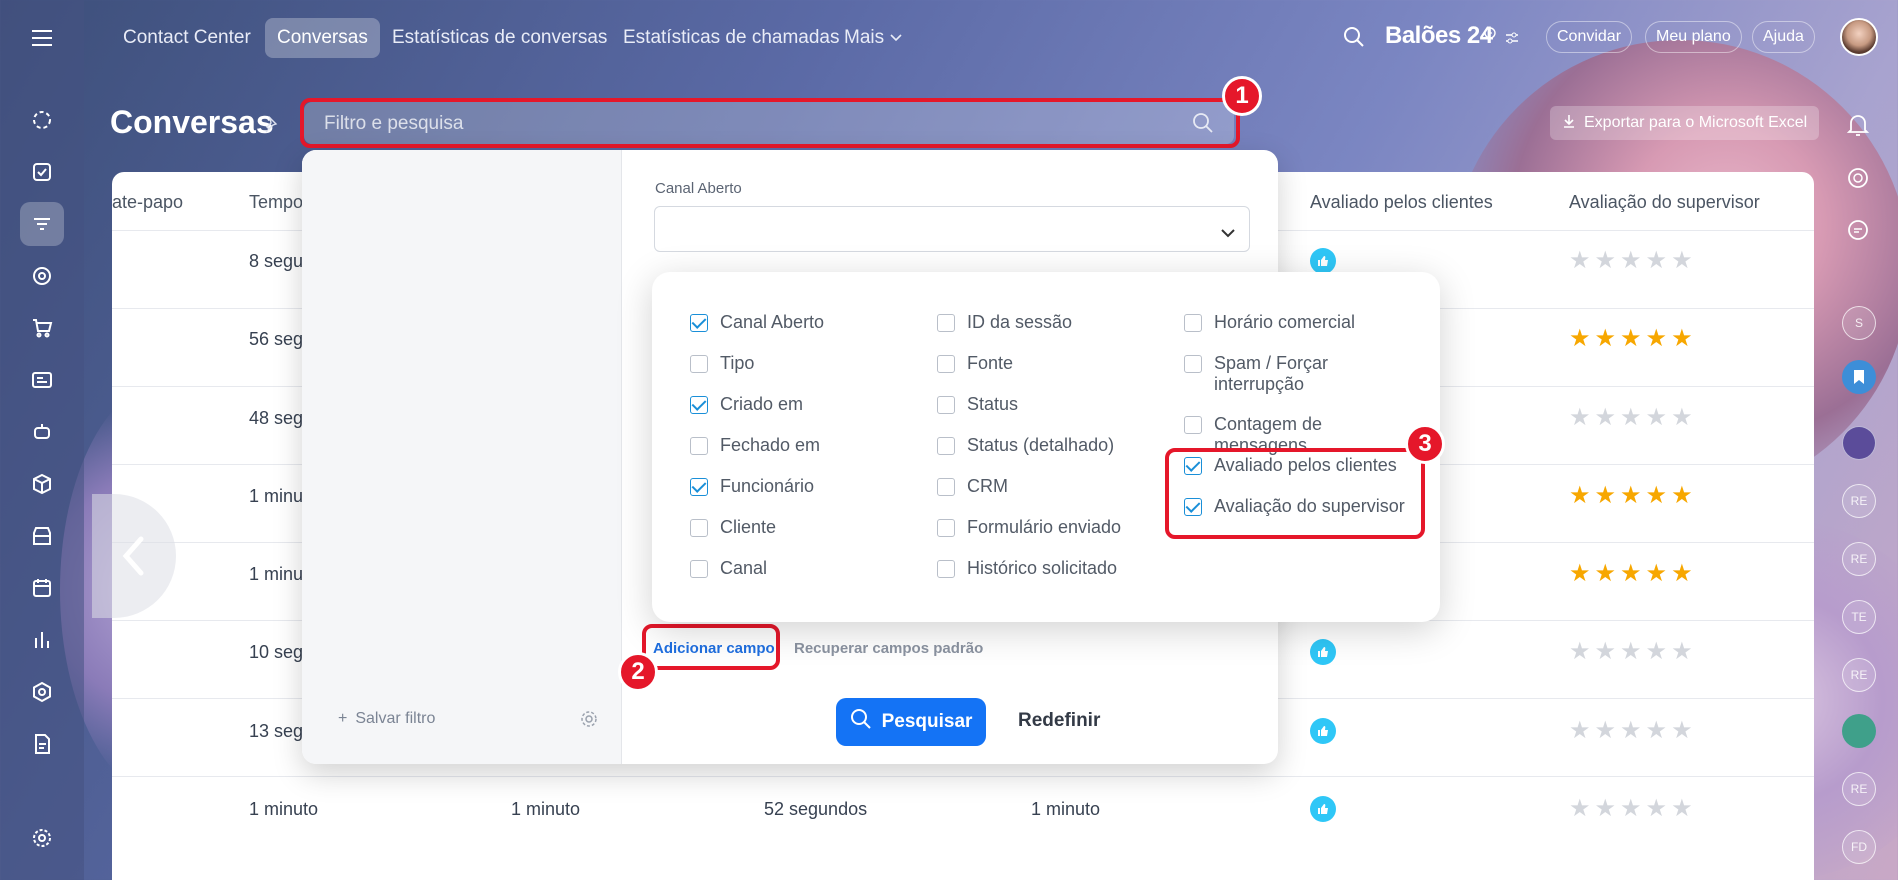 This screenshot has height=880, width=1898. What do you see at coordinates (1052, 445) in the screenshot?
I see `field-option: Status (detalhado)` at bounding box center [1052, 445].